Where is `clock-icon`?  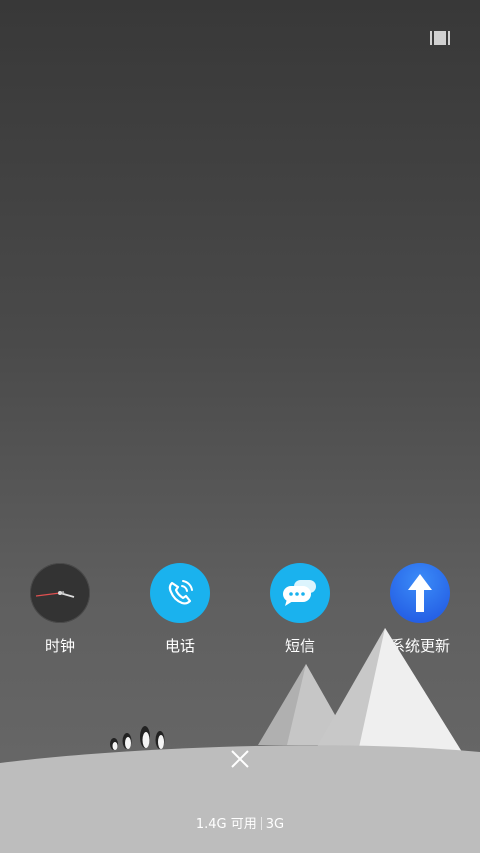
clock-icon is located at coordinates (60, 593).